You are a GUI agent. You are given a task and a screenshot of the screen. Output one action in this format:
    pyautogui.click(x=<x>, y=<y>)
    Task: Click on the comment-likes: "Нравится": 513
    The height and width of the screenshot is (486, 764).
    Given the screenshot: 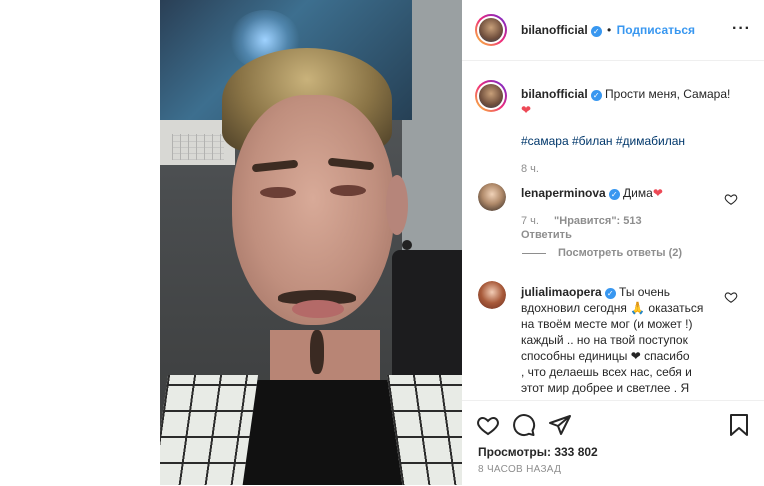 What is the action you would take?
    pyautogui.click(x=598, y=221)
    